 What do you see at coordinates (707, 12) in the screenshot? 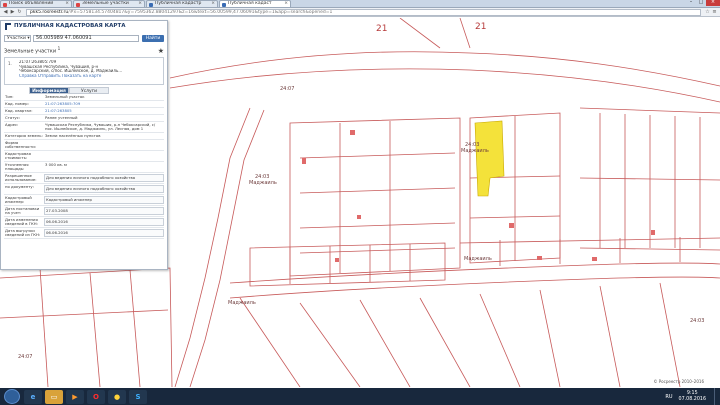
I see `bookmark-star-icon: ☆` at bounding box center [707, 12].